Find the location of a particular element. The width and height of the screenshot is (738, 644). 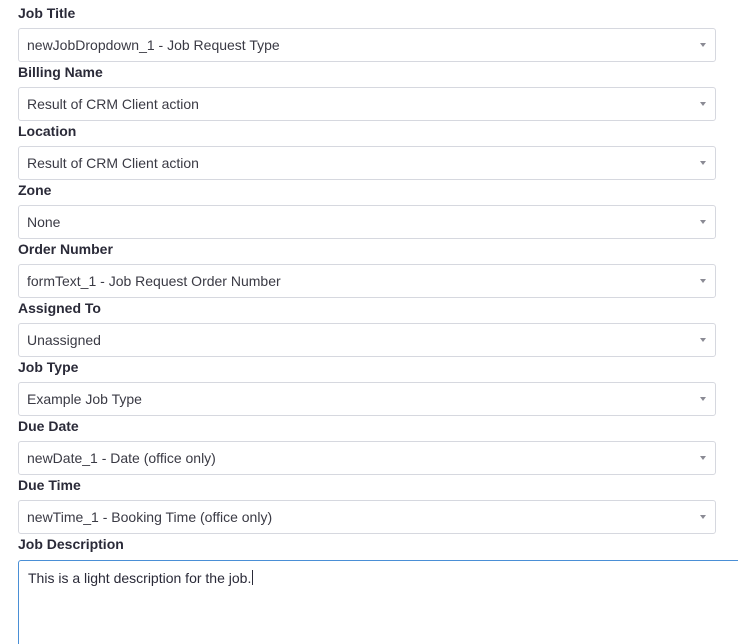

due-date-value: newDate_1 - Date (office only) is located at coordinates (121, 458).